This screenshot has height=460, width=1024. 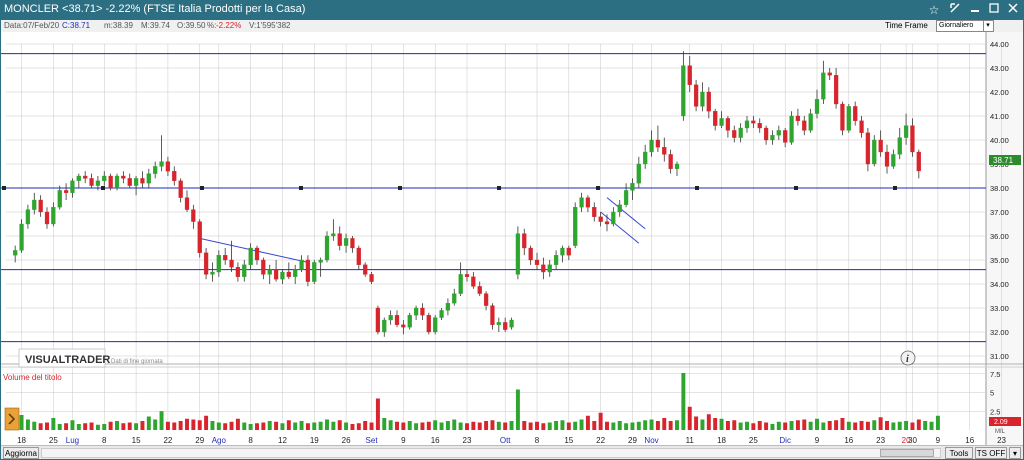 I want to click on time-tick-label: 12, so click(x=282, y=440).